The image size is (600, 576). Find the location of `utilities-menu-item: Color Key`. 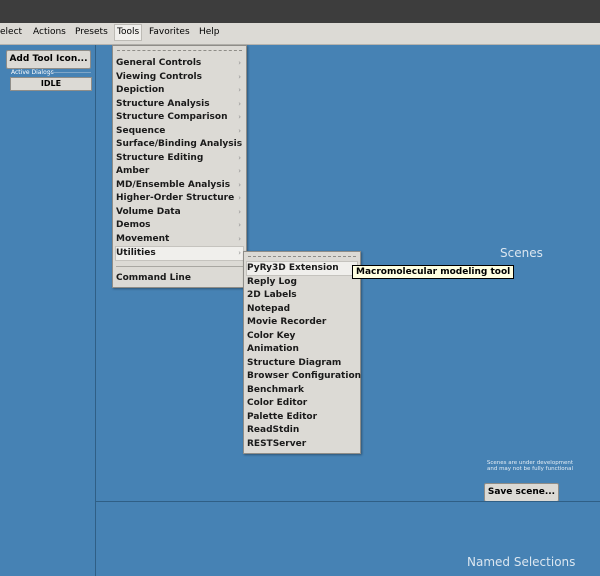

utilities-menu-item: Color Key is located at coordinates (302, 336).